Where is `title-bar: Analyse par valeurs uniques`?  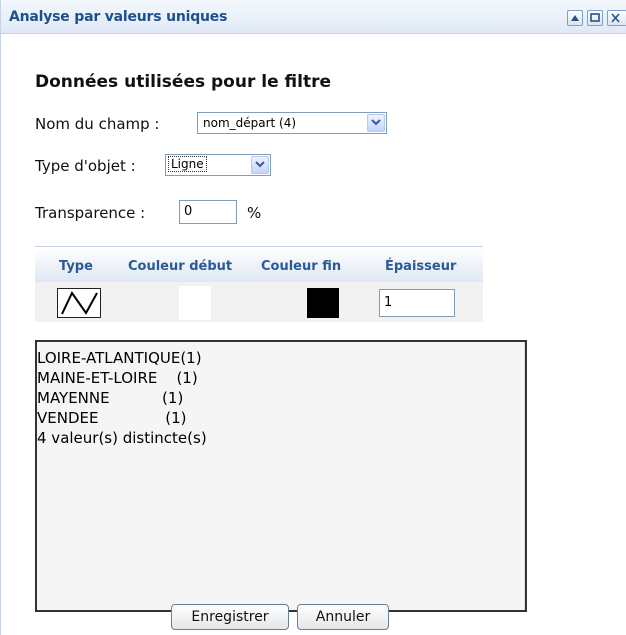
title-bar: Analyse par valeurs uniques is located at coordinates (313, 17).